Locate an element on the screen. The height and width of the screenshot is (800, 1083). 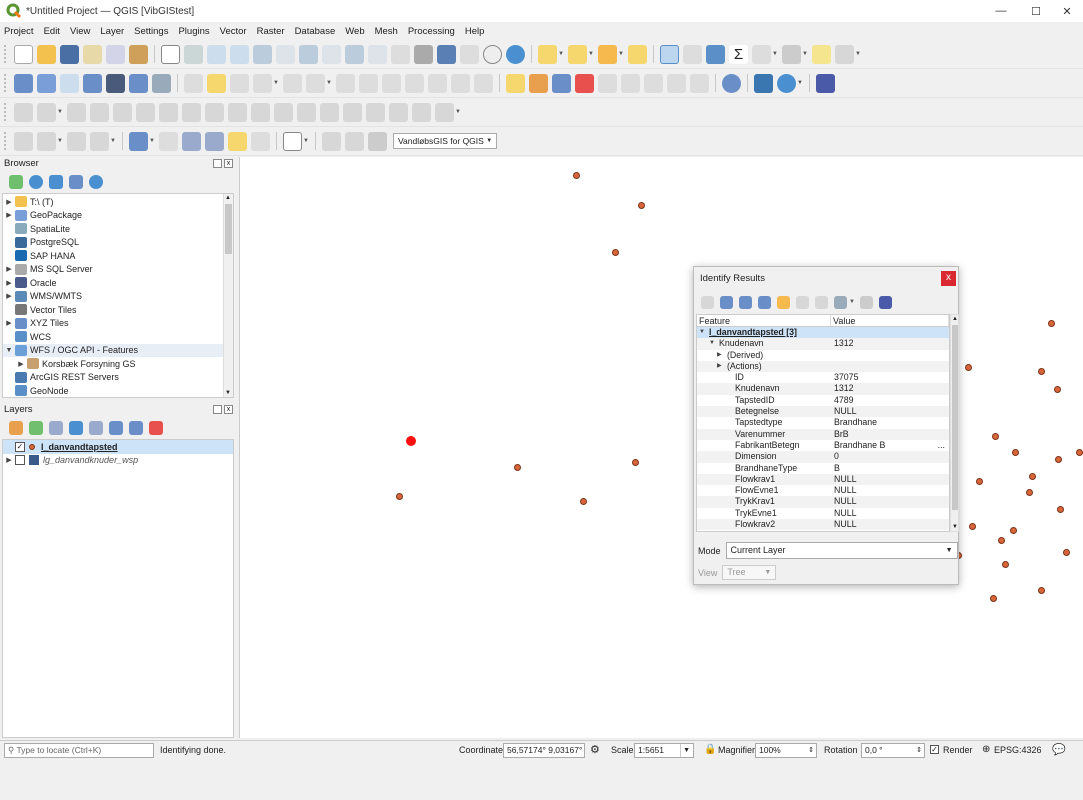
minimize-button: — is located at coordinates (1001, 11).